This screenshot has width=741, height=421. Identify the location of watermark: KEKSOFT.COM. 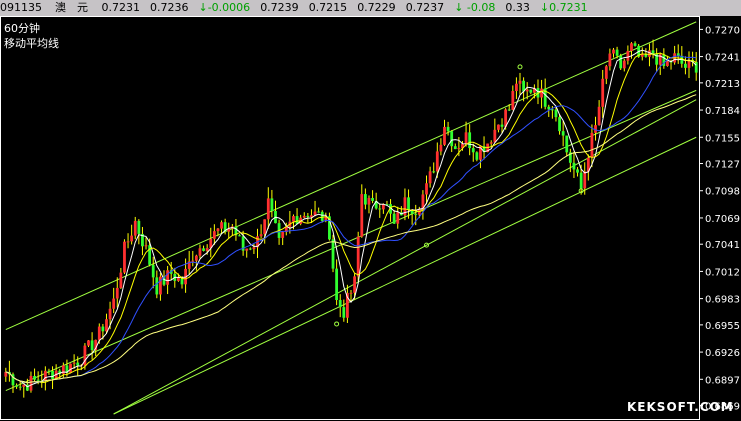
(680, 407).